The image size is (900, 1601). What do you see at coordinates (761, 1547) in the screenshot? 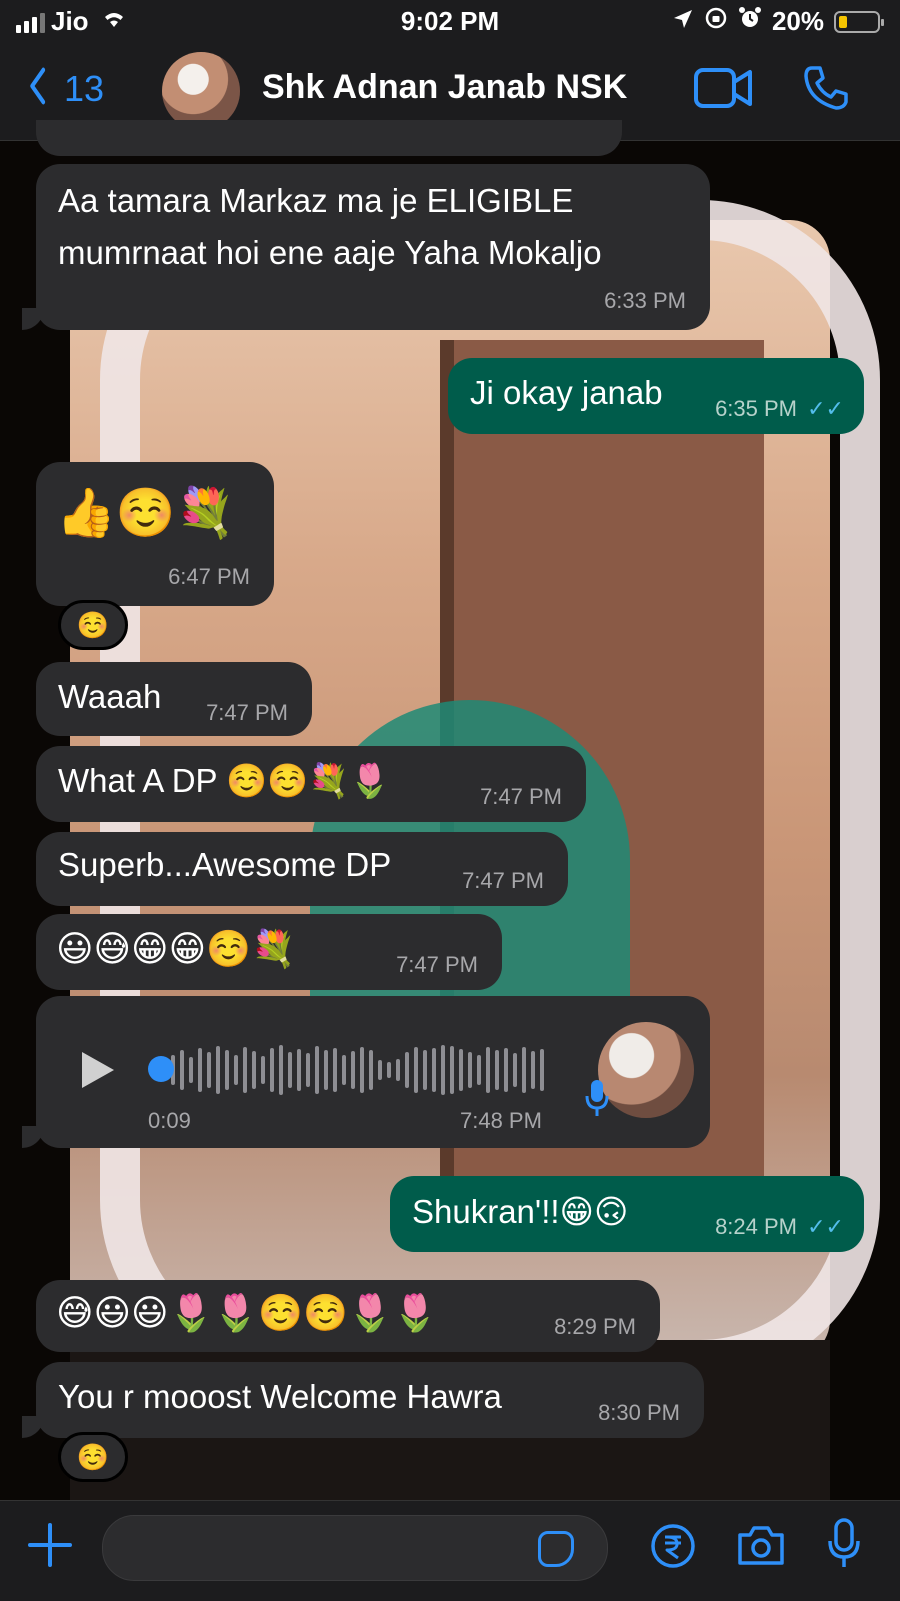
I see `camera-icon` at bounding box center [761, 1547].